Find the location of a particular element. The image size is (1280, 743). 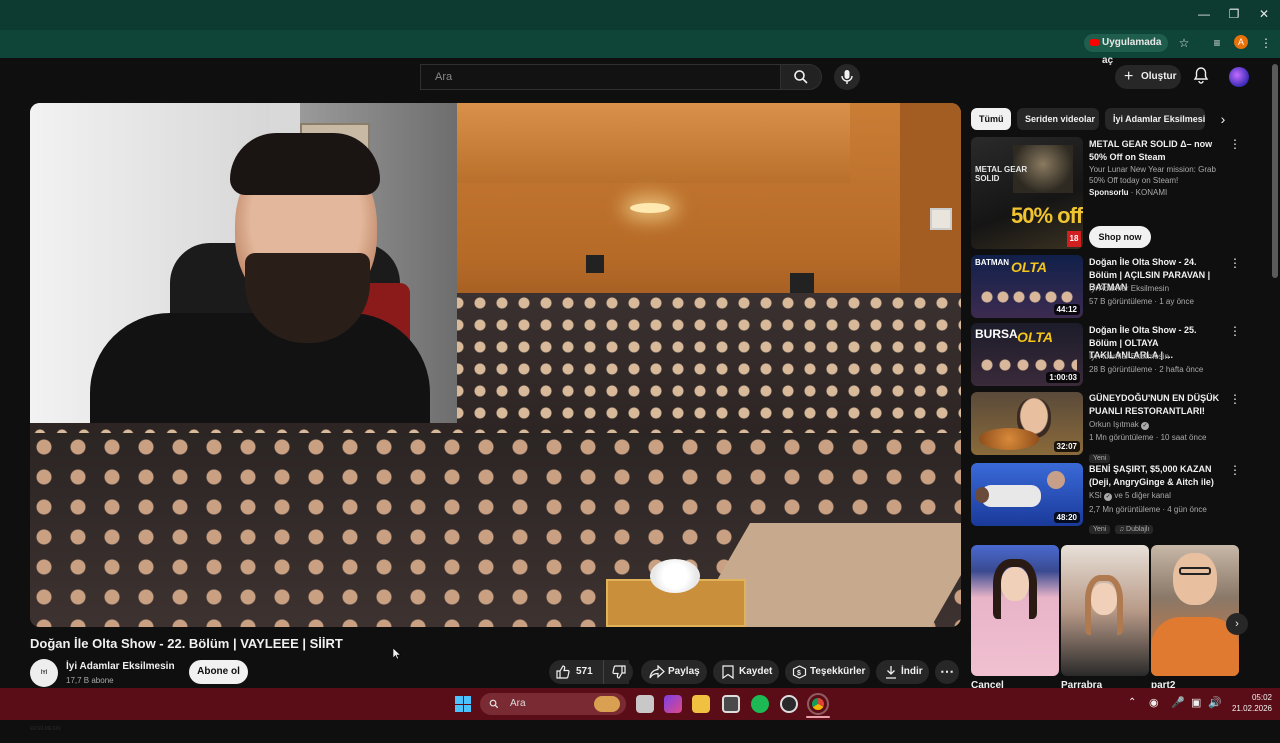

thumb-hair is located at coordinates (1104, 605).